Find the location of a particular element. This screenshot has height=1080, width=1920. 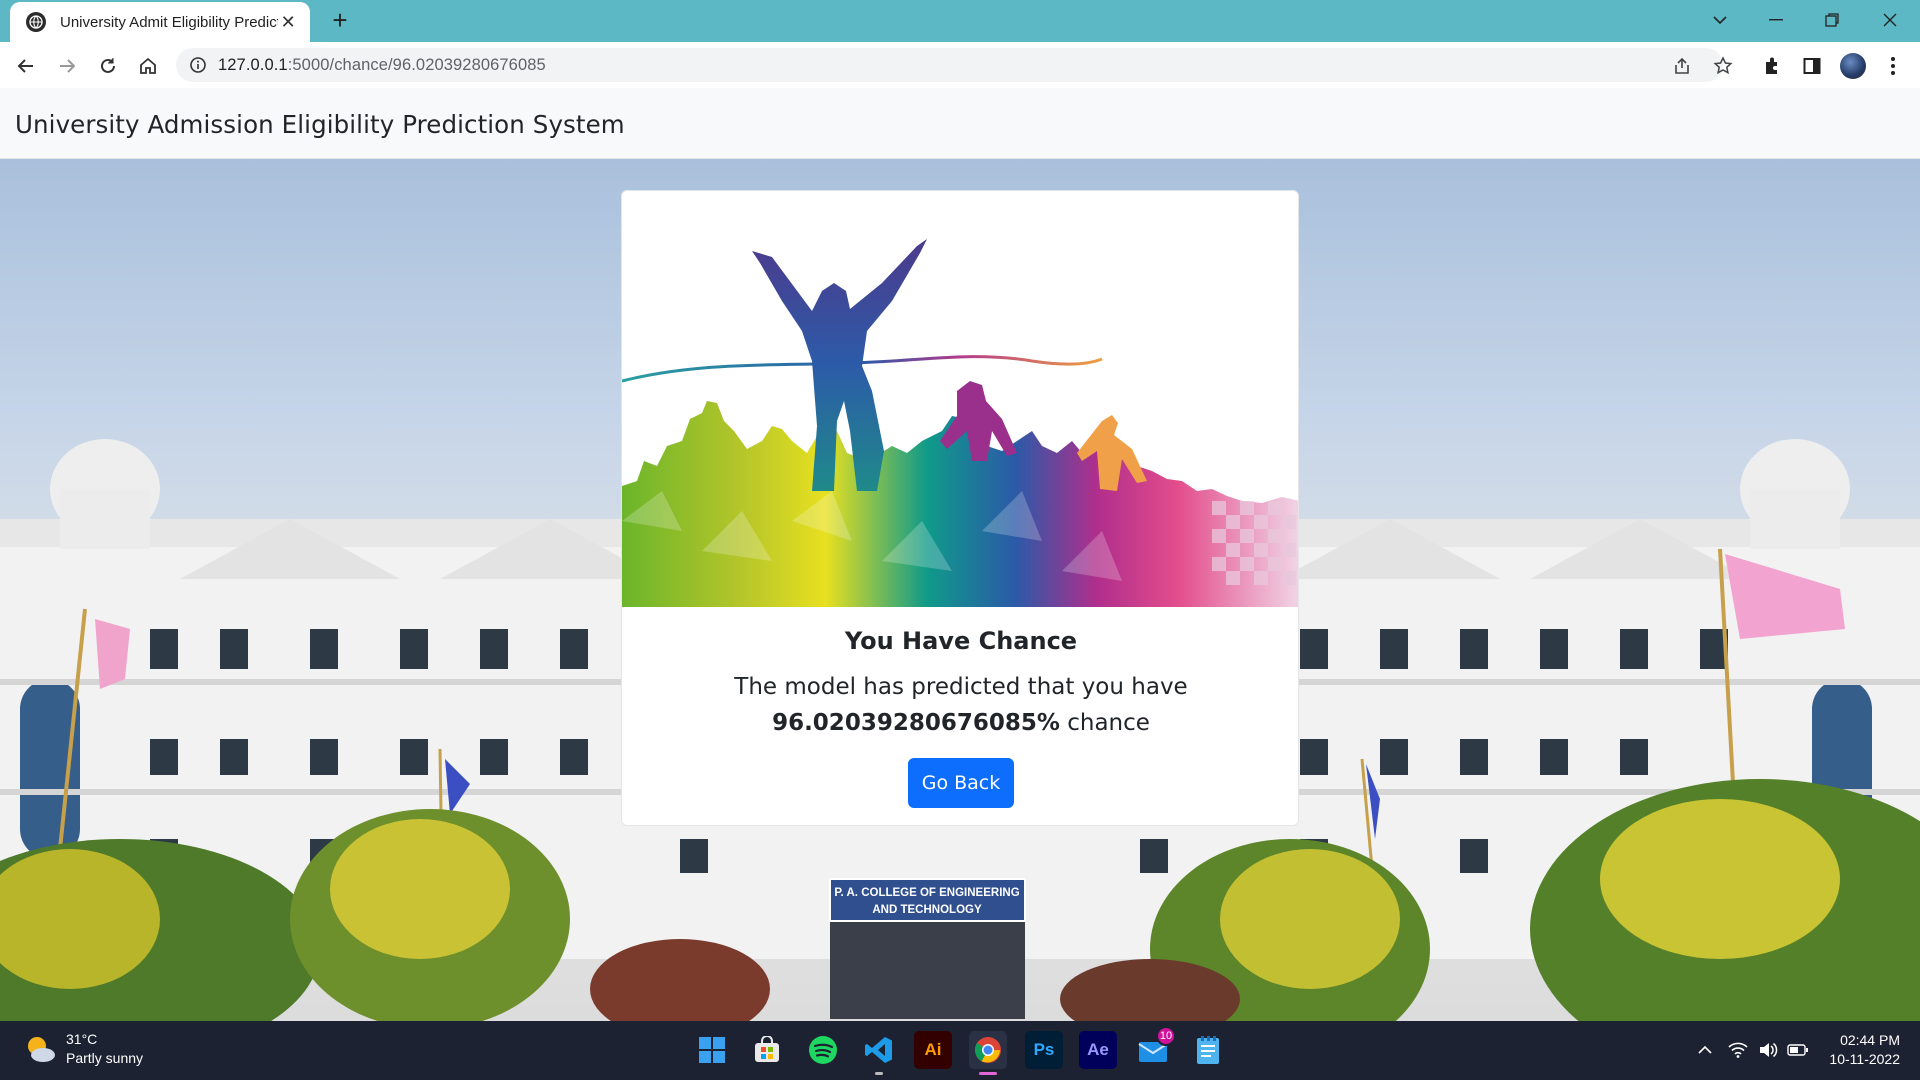

spotify-icon is located at coordinates (823, 1050).